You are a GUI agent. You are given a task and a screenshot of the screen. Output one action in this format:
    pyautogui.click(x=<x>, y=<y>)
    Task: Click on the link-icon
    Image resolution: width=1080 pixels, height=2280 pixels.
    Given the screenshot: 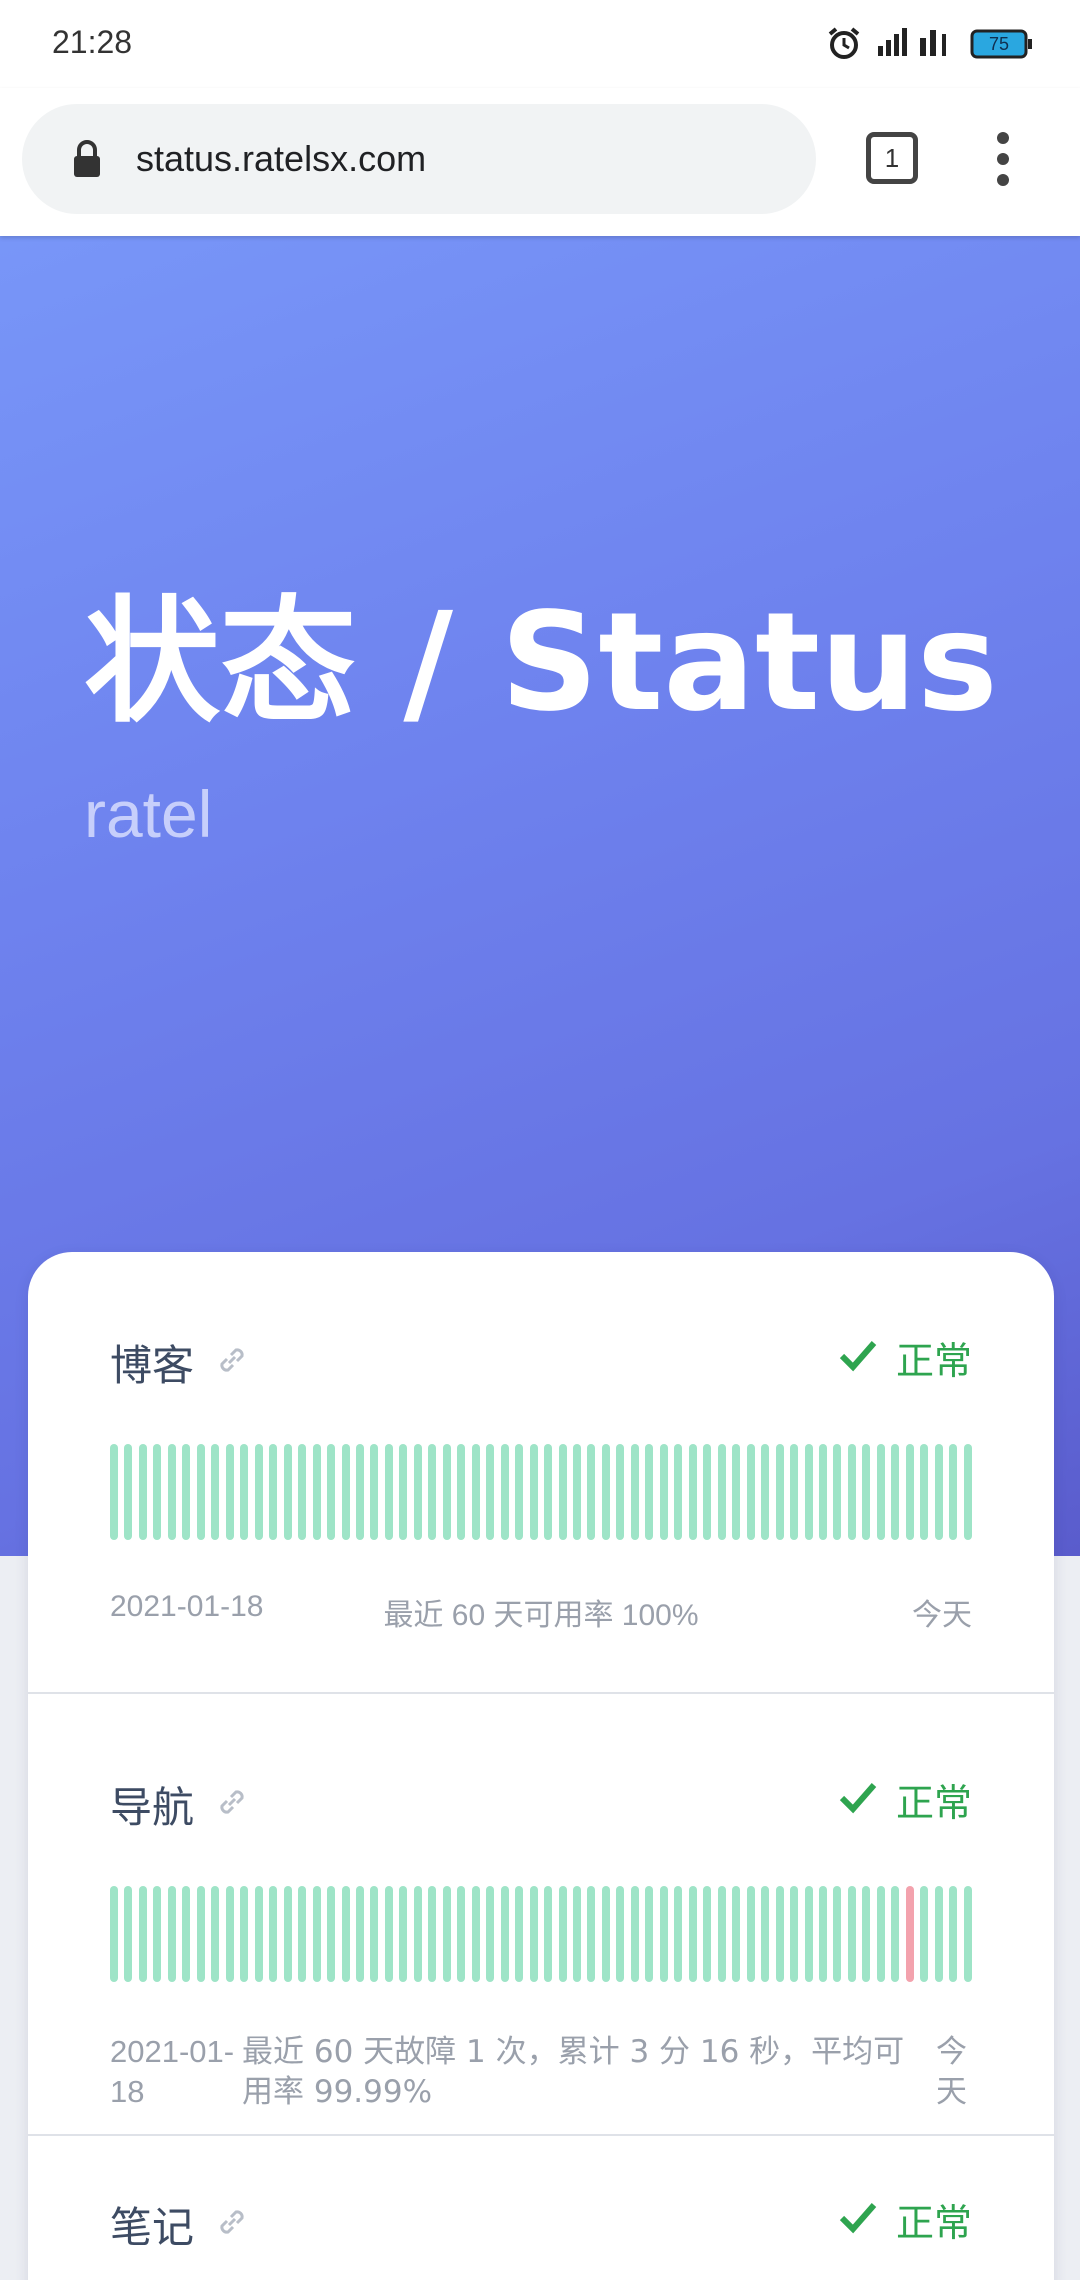 What is the action you would take?
    pyautogui.click(x=232, y=2224)
    